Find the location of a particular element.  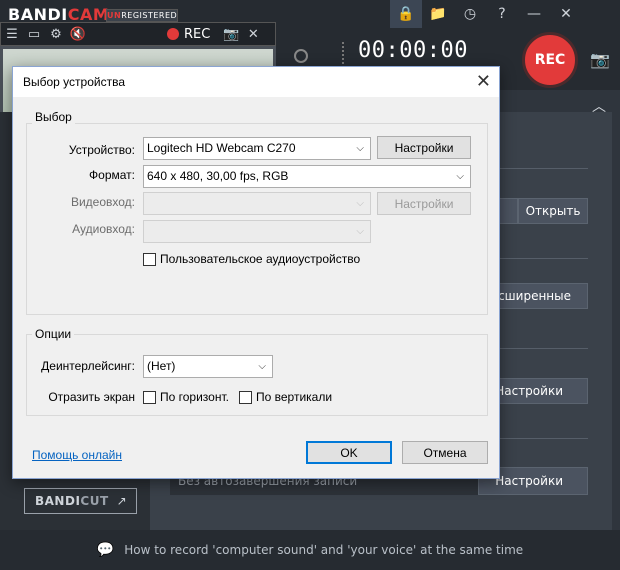

device-label: Устройство: is located at coordinates (101, 150).